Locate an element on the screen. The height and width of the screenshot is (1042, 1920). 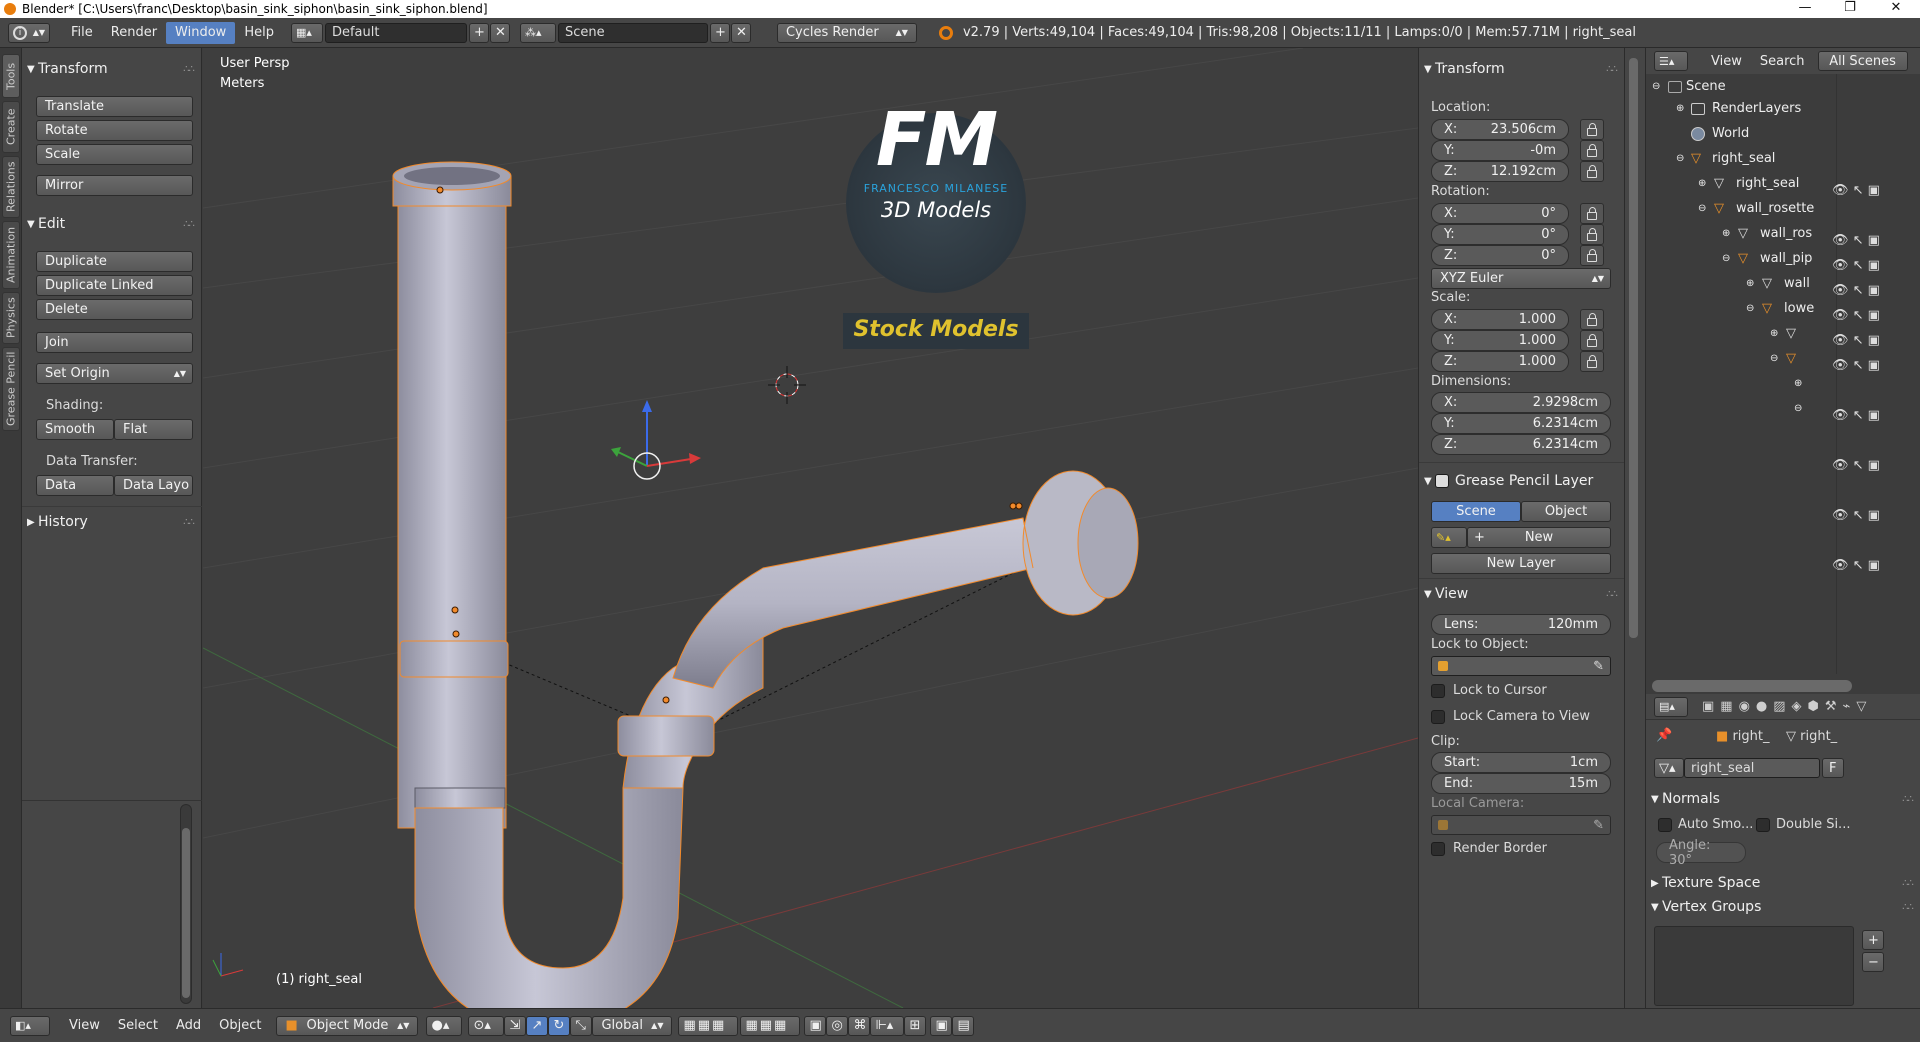
gp-pencil-icon: ✎▴ is located at coordinates (1449, 537).